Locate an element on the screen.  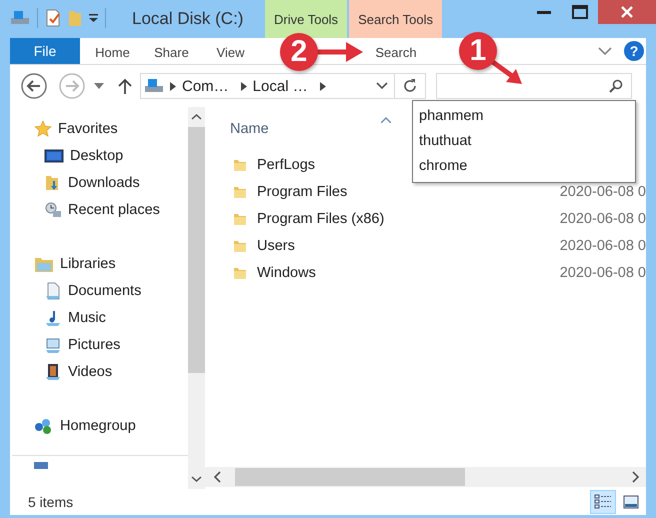
film-icon is located at coordinates (53, 371).